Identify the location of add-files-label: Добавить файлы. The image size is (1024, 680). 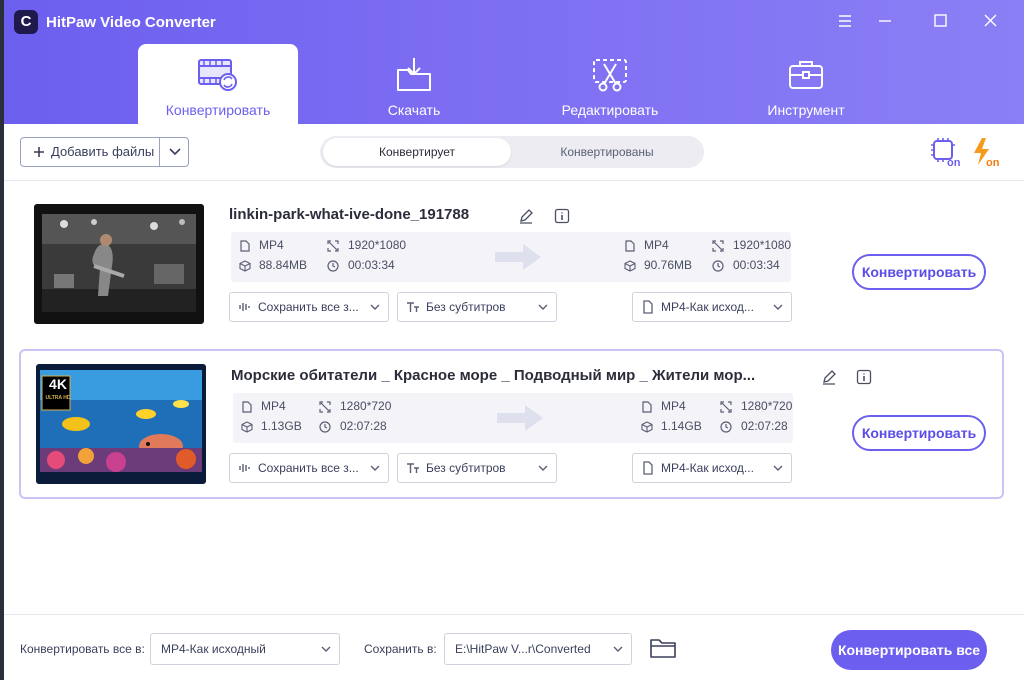
(103, 151).